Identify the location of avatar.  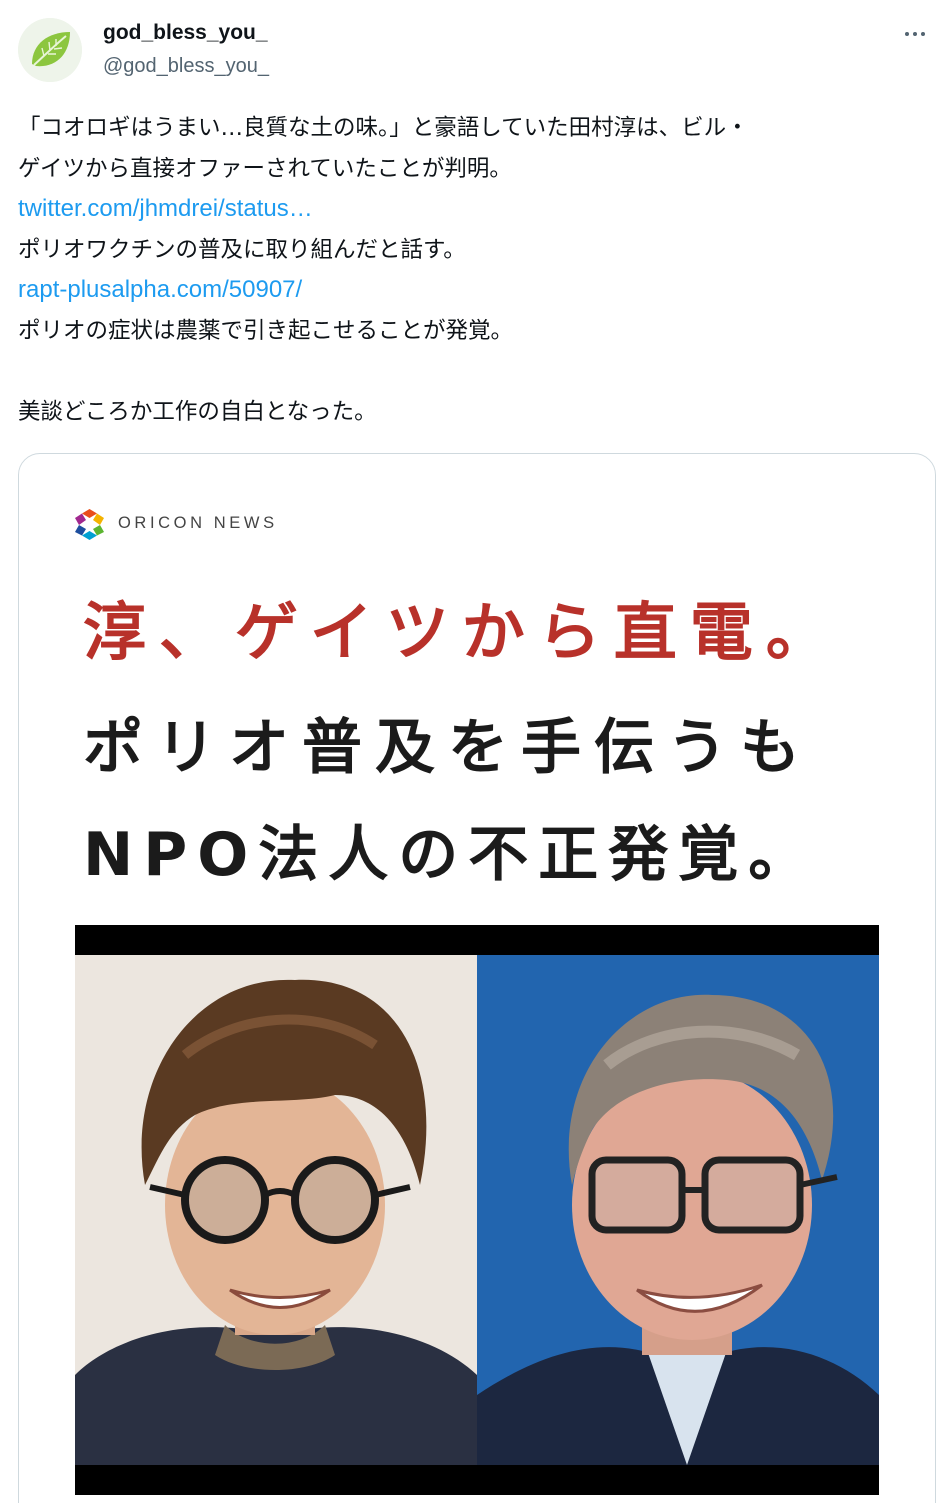
(50, 50).